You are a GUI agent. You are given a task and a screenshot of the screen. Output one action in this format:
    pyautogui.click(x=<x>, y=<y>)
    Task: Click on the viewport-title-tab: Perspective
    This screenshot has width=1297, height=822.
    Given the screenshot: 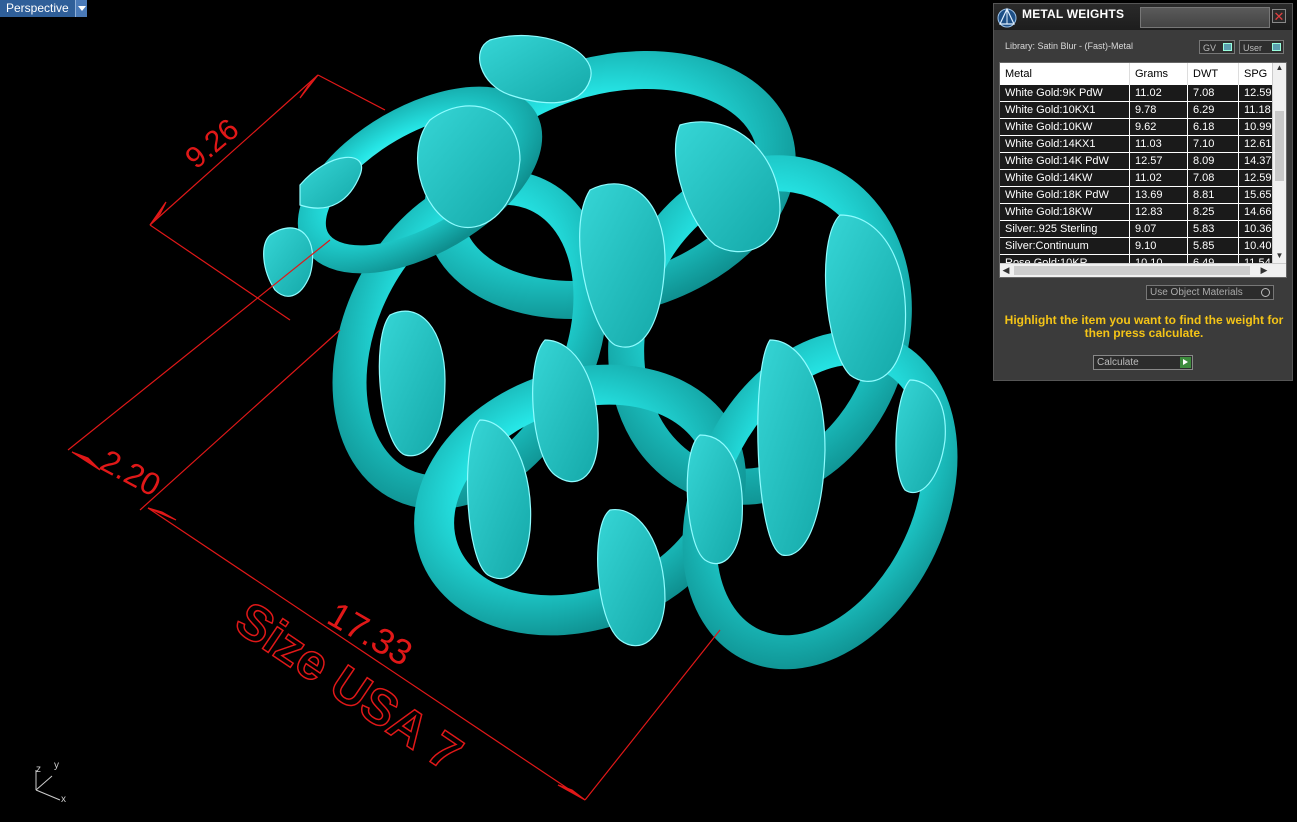 What is the action you would take?
    pyautogui.click(x=43, y=8)
    